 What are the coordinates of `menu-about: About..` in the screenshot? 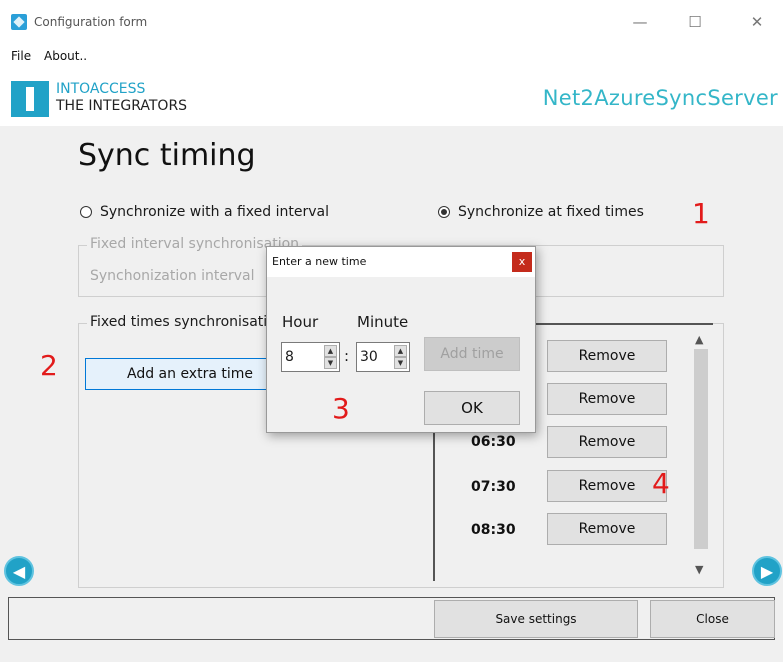 It's located at (65, 56).